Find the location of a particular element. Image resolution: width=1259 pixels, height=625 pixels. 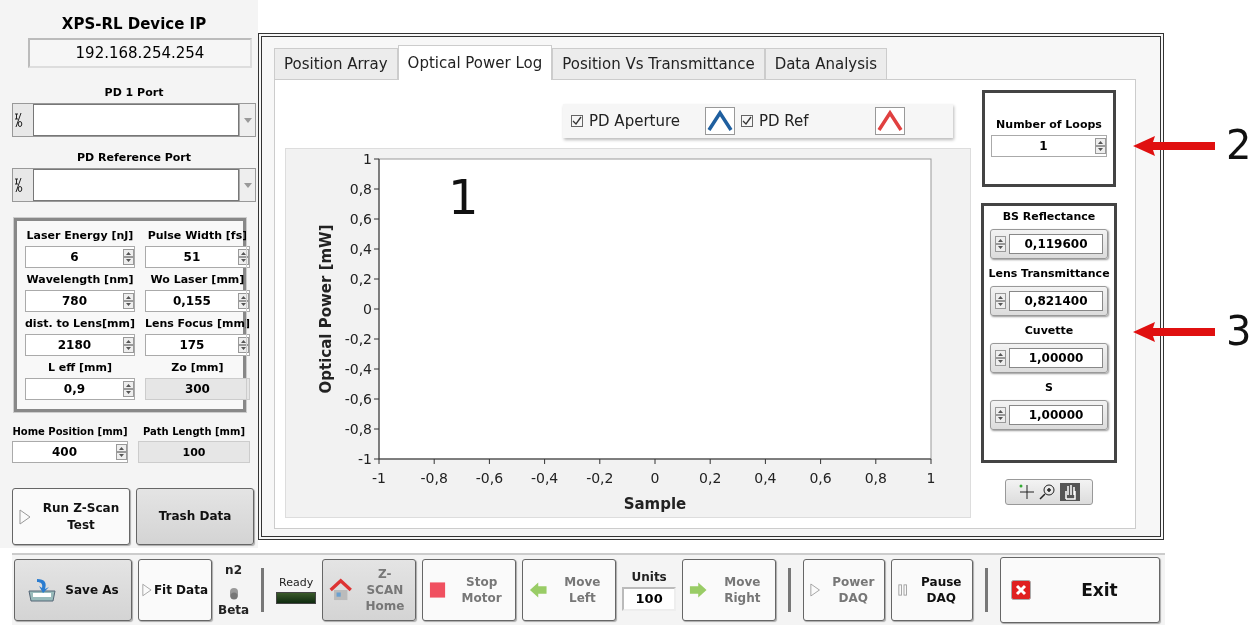

field-label: BS Reflectance is located at coordinates (1049, 216).